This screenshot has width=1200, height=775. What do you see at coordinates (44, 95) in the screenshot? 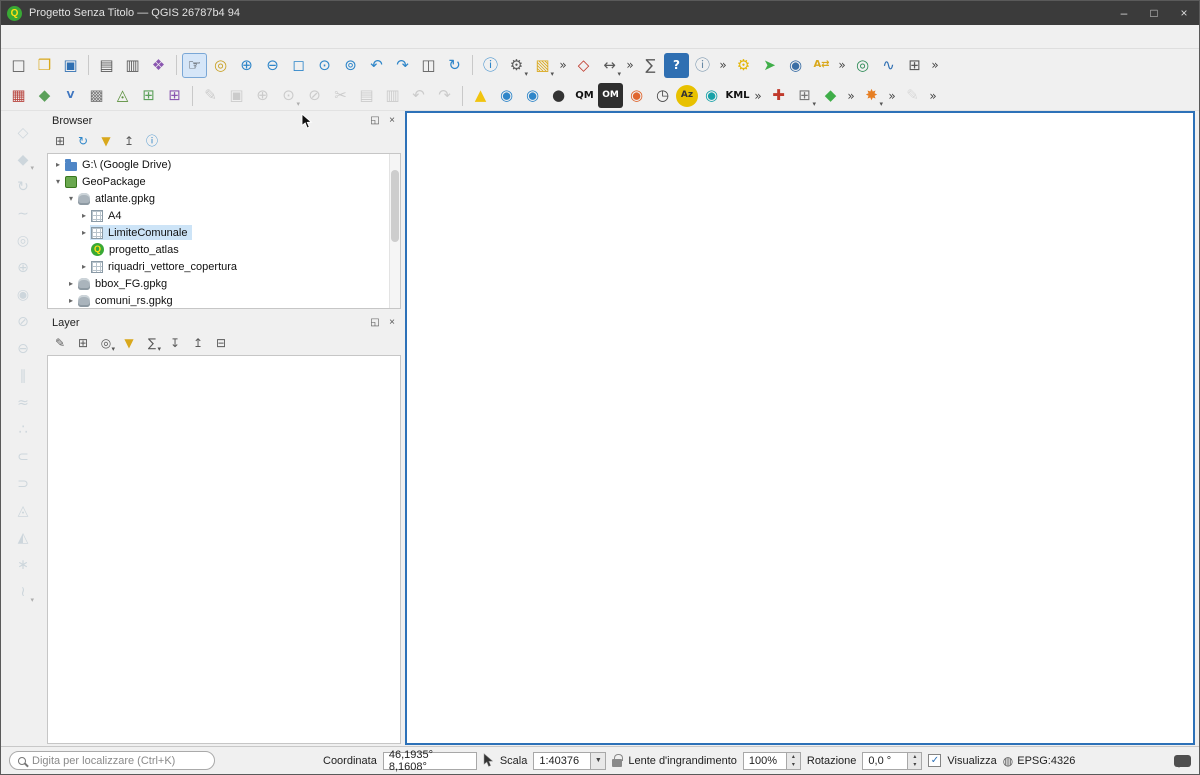
I see `add-geopackage-layer-button: ◆` at bounding box center [44, 95].